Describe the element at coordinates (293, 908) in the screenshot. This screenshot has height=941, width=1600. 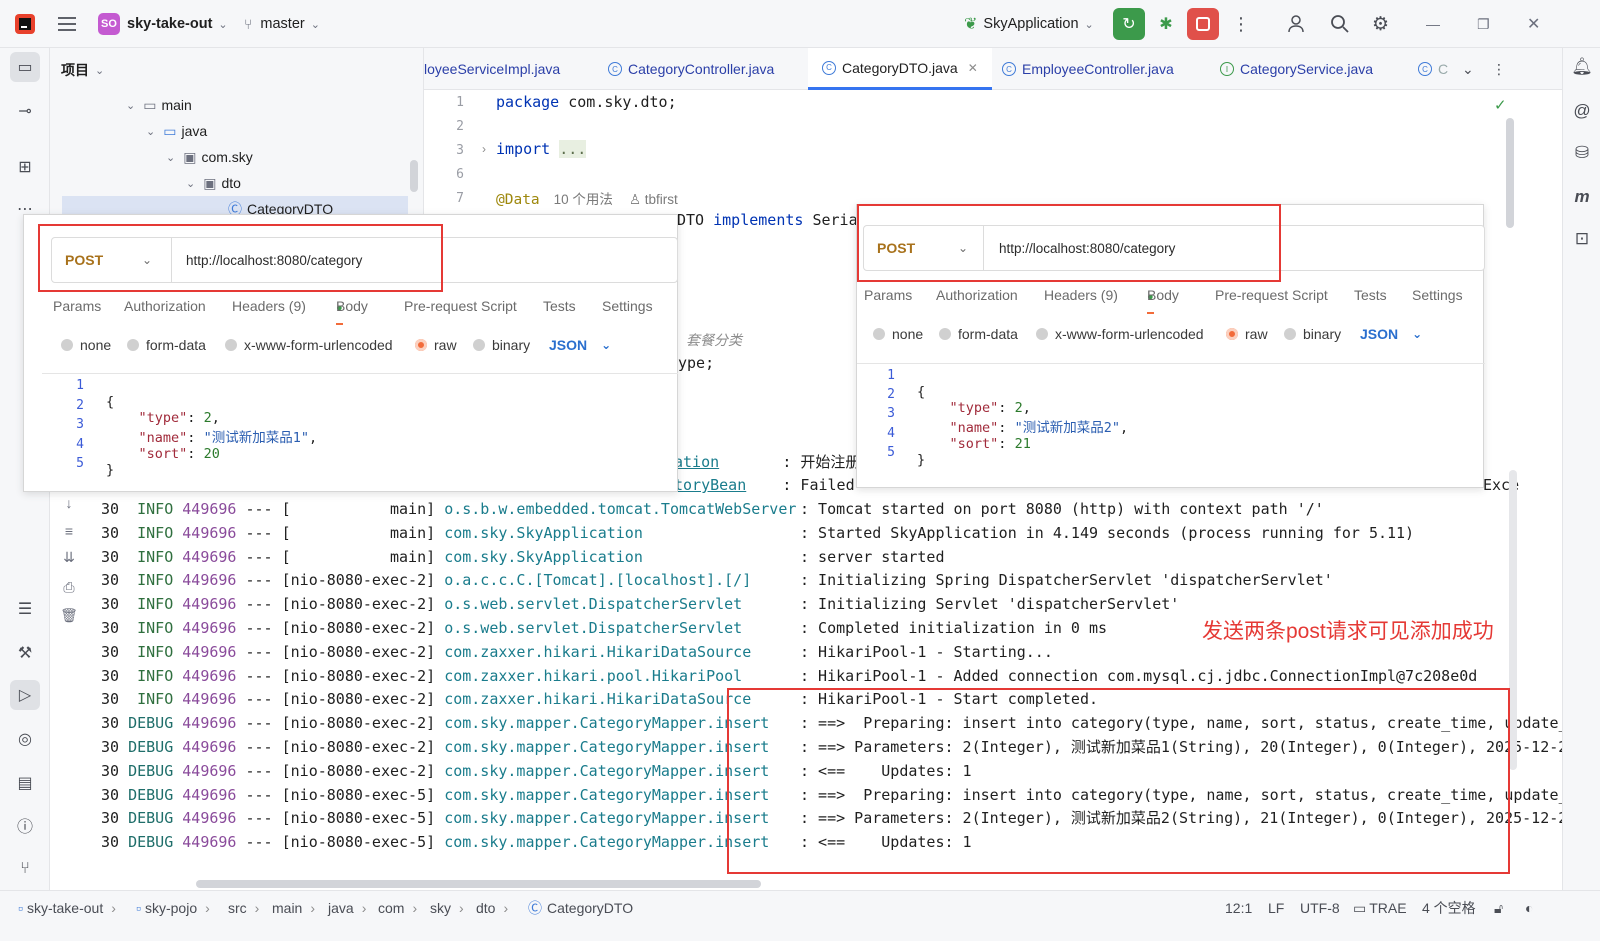
I see `breadcrumb-item: main ›` at that location.